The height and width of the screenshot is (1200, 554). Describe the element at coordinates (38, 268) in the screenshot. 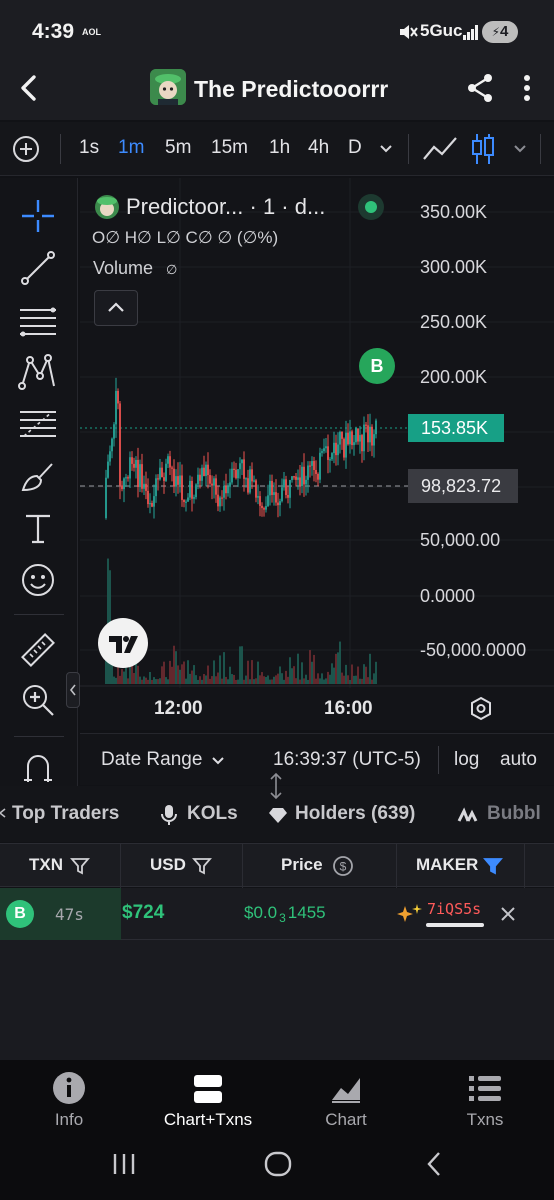

I see `trendline-icon` at that location.